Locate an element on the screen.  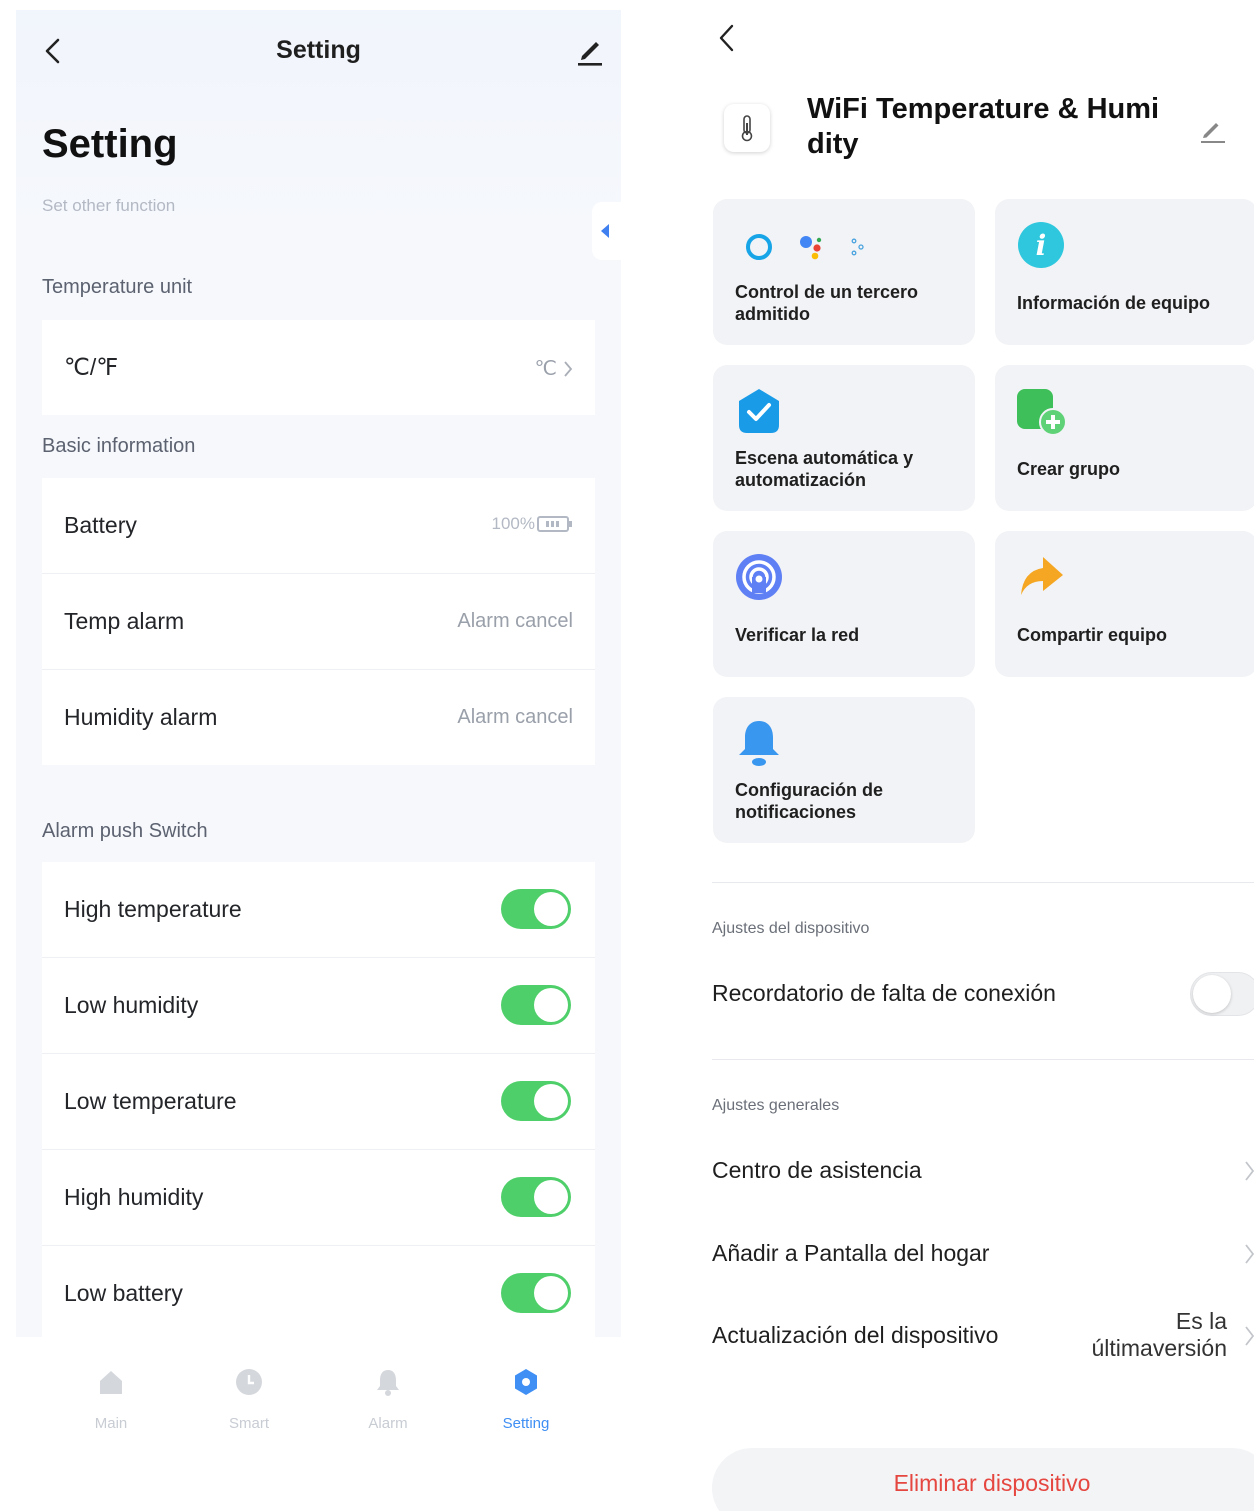
info-icon: i is located at coordinates (1041, 245).